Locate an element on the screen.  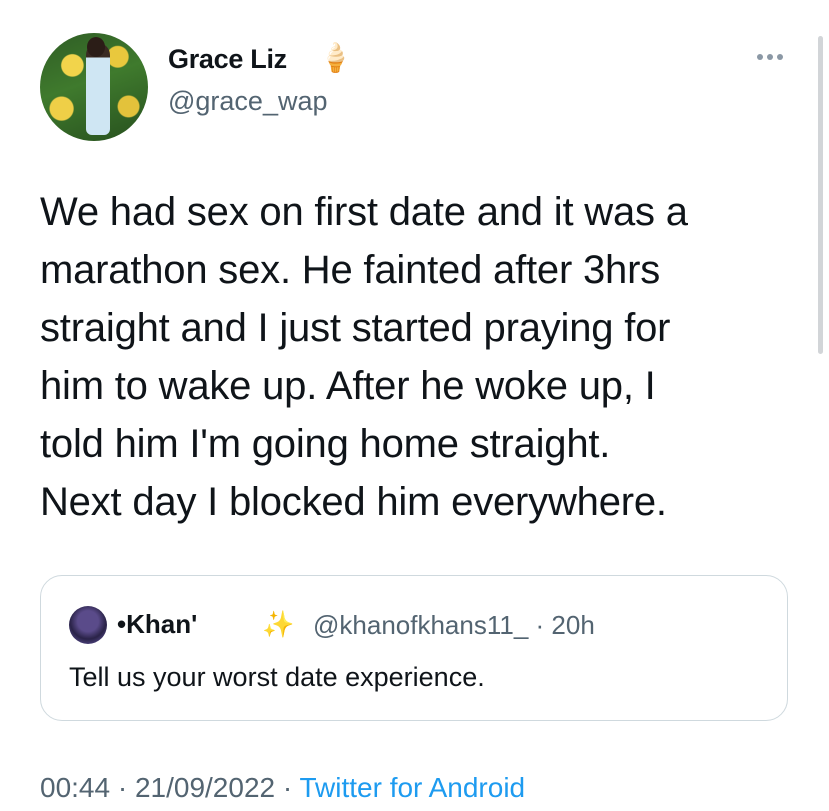
quoted-author-meta: @khanofkhans11_ · 20h is located at coordinates (454, 625).